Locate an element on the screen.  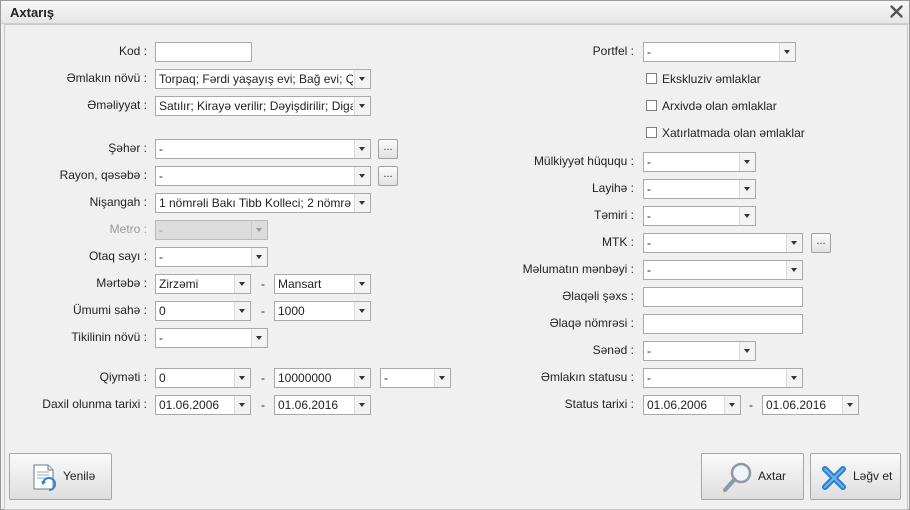
layihe-select: - is located at coordinates (699, 189).